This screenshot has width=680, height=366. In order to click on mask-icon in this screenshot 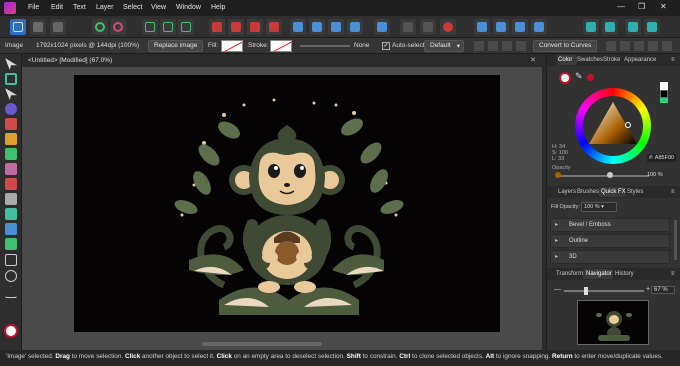, I will do `click(448, 27)`.